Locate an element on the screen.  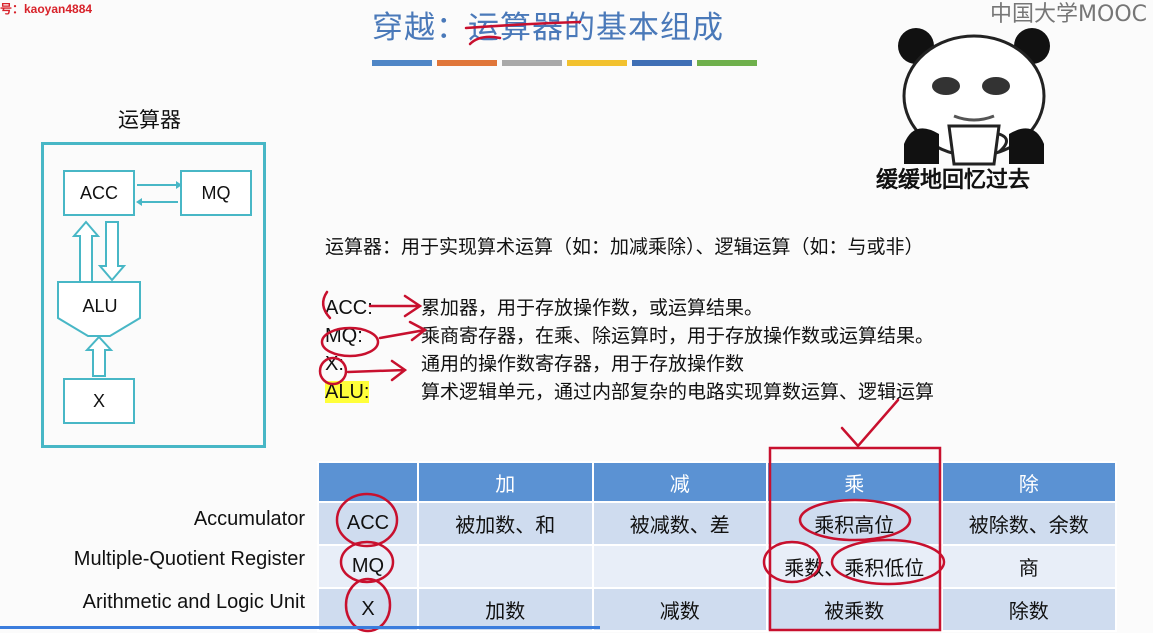
definition-term: MQ: is located at coordinates (344, 336).